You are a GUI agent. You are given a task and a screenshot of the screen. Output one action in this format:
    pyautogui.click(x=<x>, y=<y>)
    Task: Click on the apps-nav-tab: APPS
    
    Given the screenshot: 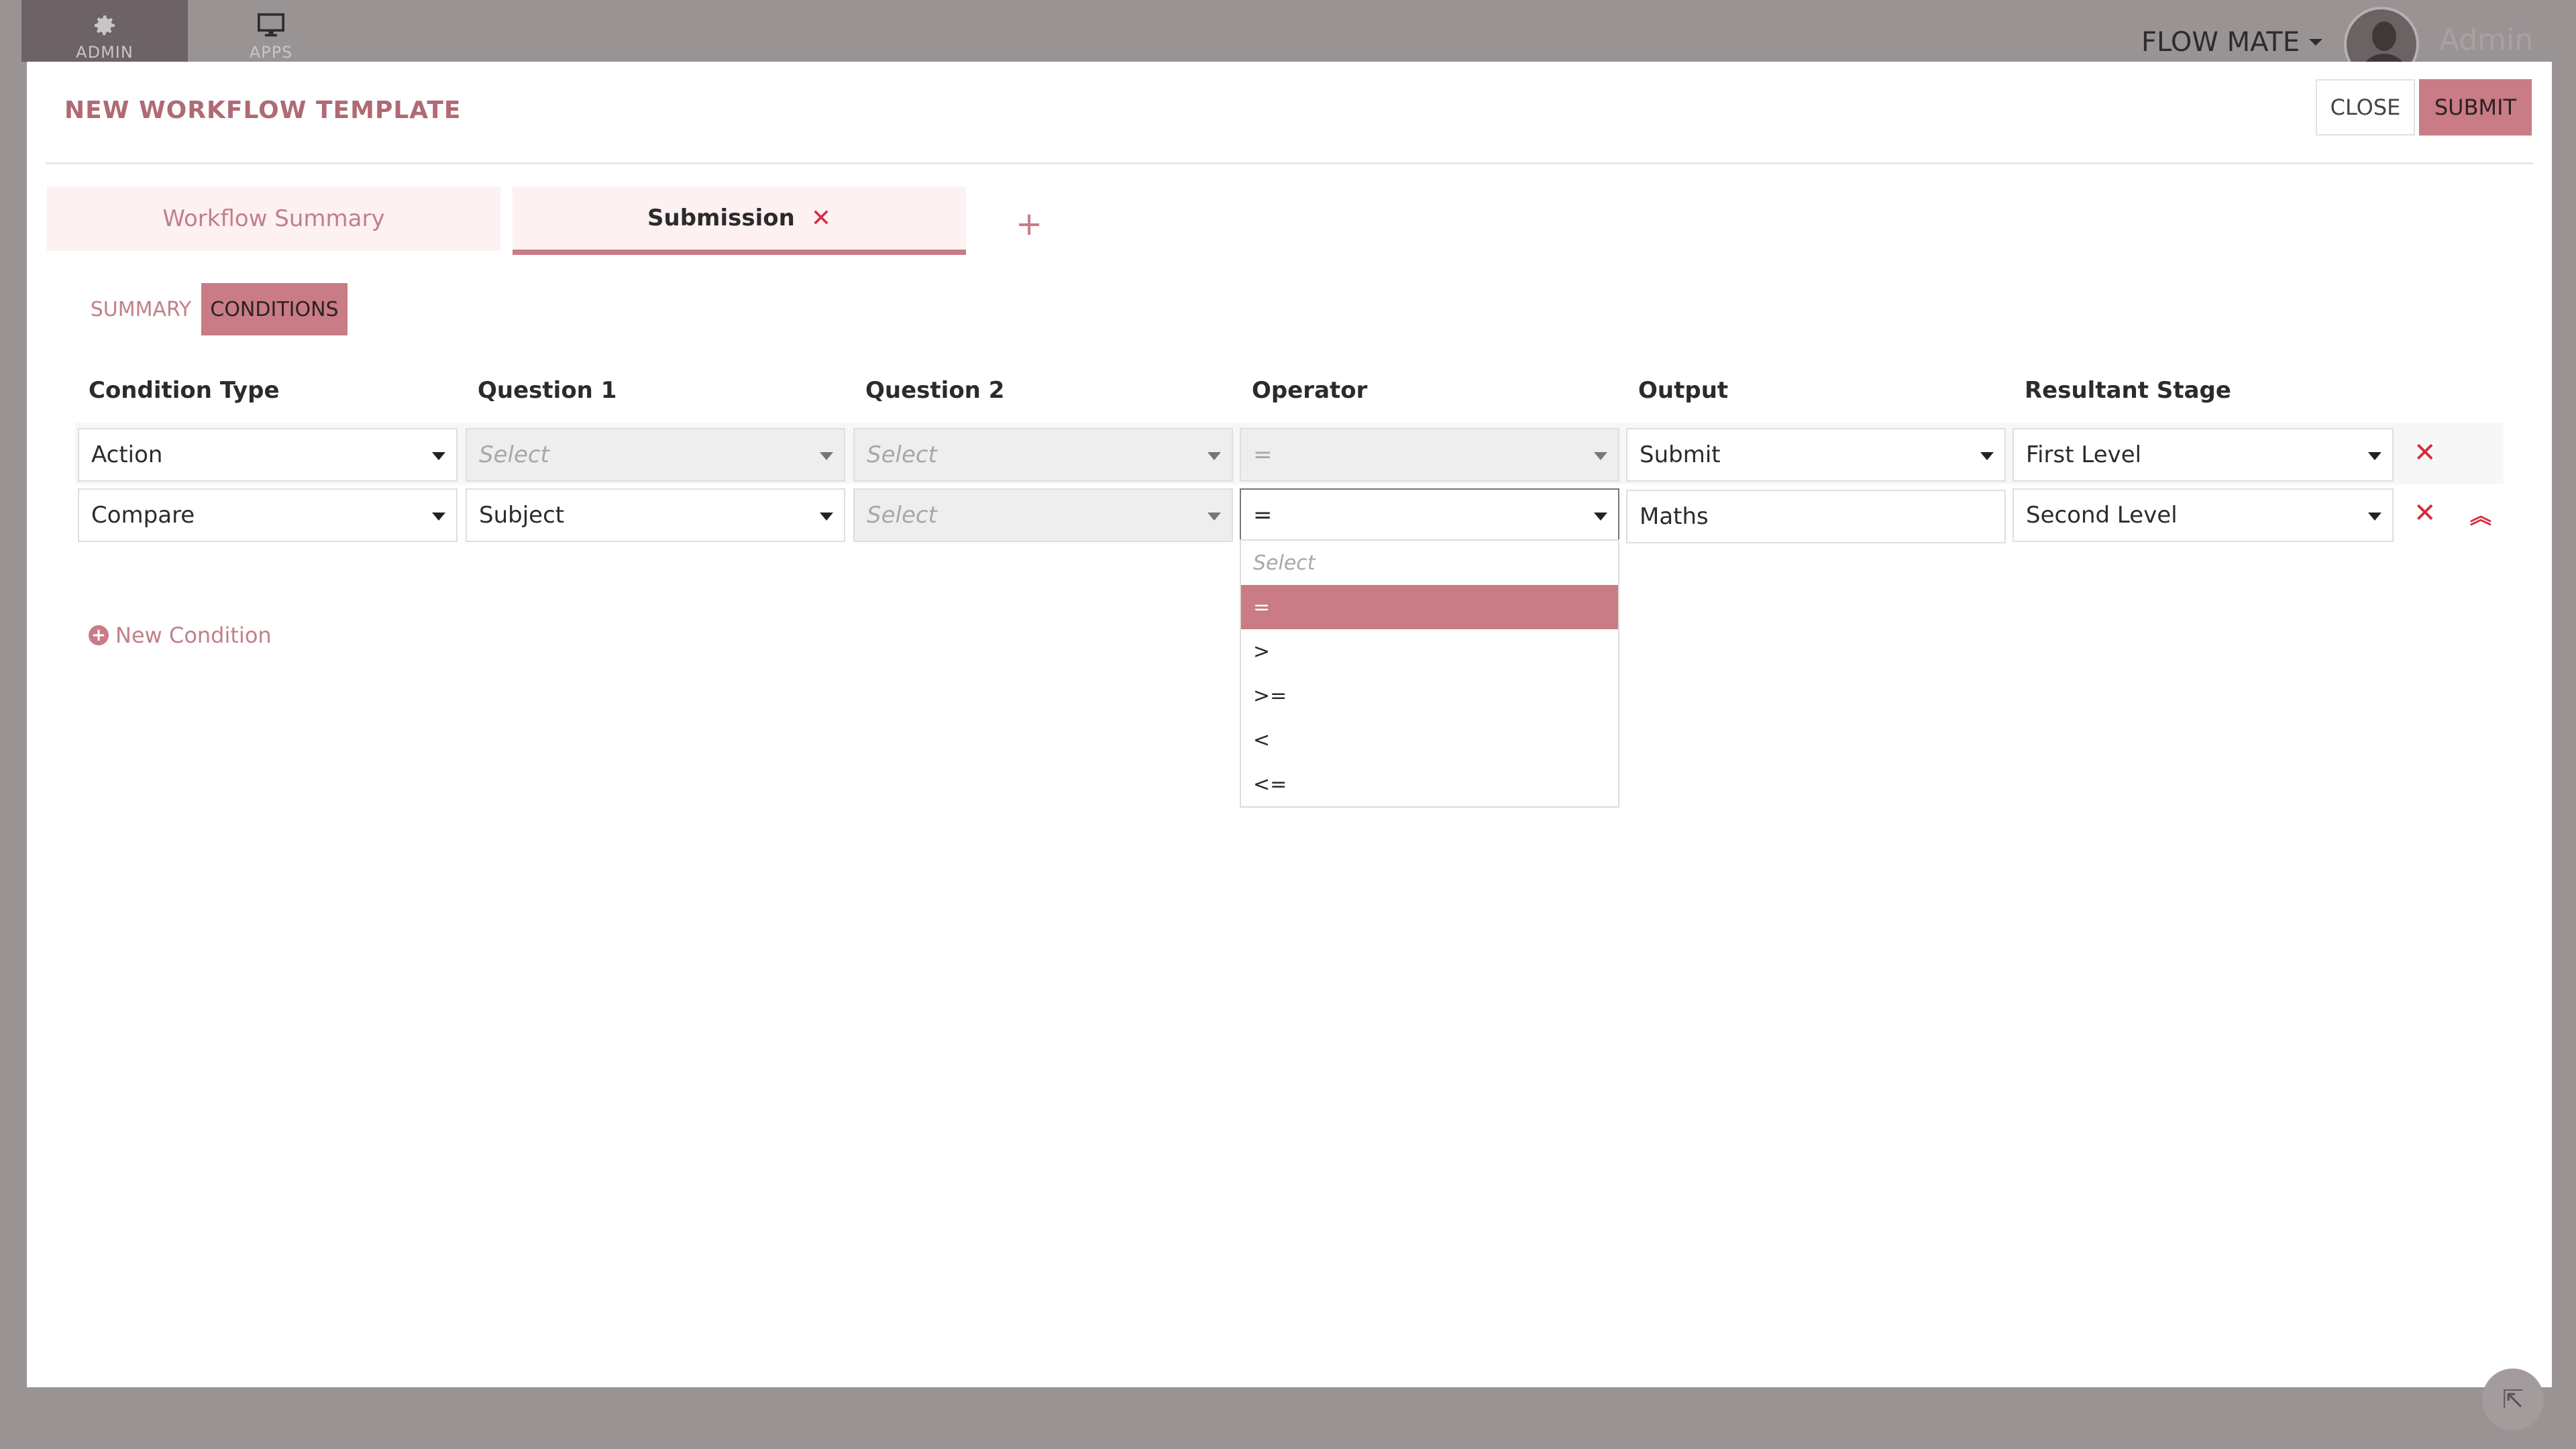 What is the action you would take?
    pyautogui.click(x=271, y=31)
    